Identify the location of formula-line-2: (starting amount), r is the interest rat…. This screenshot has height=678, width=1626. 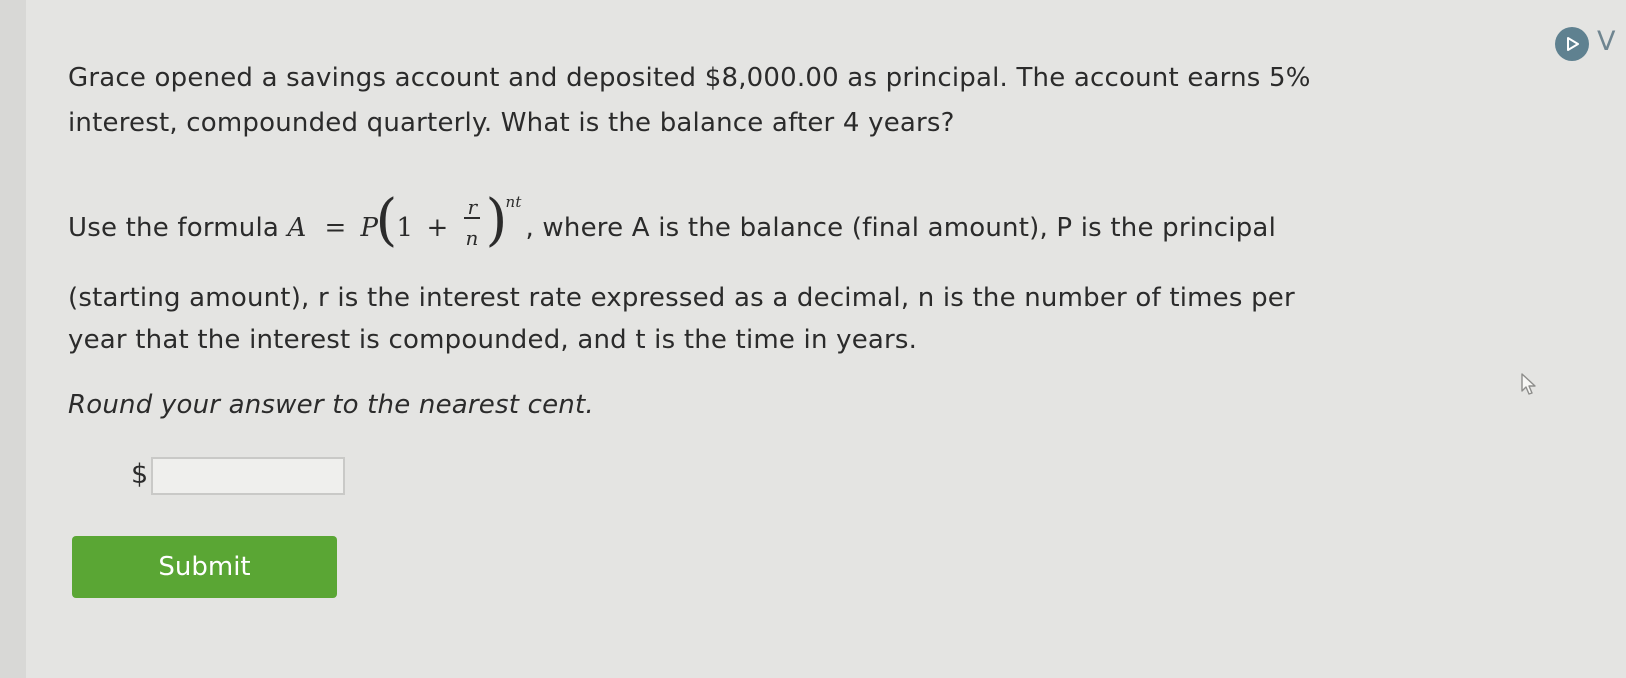
(681, 298).